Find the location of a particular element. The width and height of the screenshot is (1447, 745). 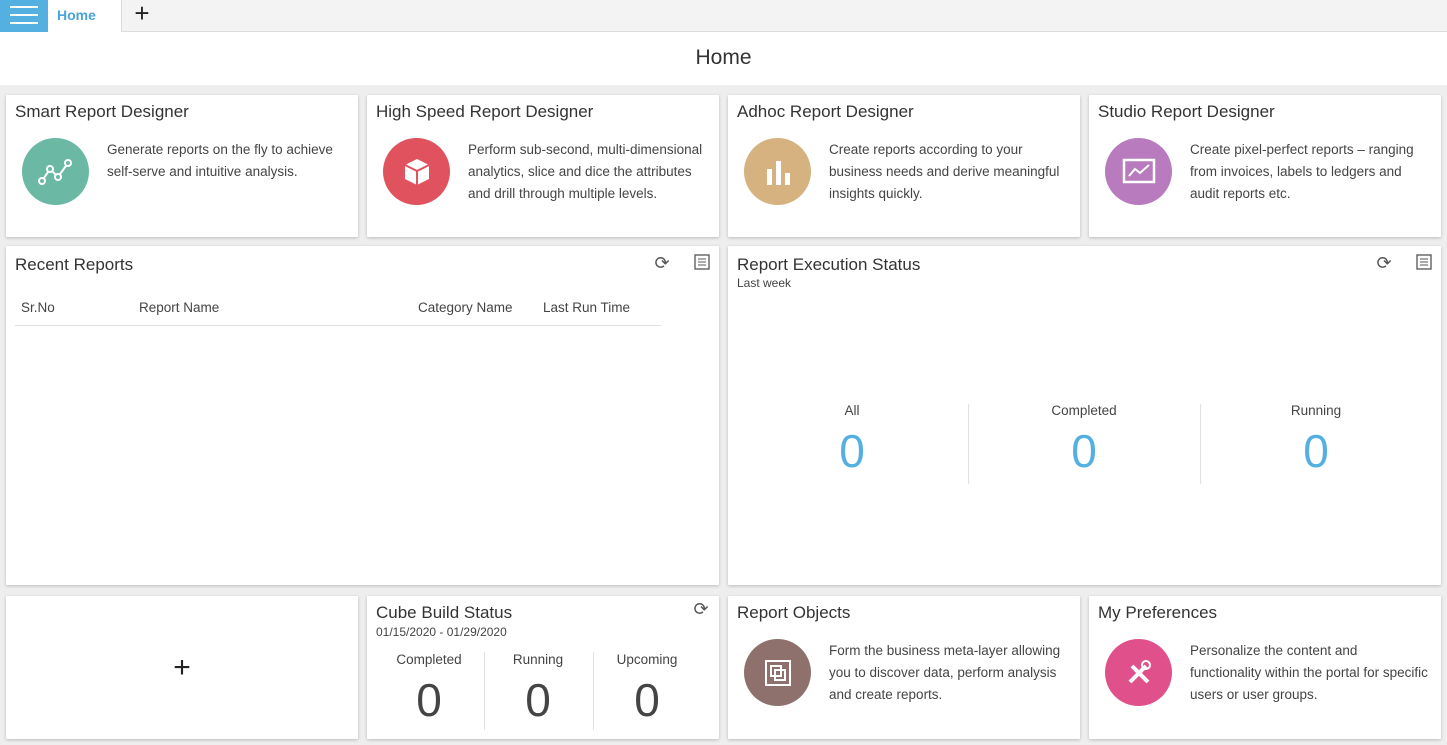

cube-icon is located at coordinates (416, 171).